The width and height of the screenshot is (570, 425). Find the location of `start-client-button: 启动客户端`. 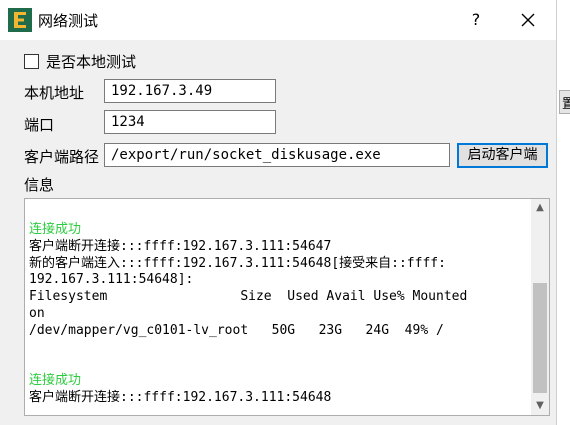

start-client-button: 启动客户端 is located at coordinates (502, 155).